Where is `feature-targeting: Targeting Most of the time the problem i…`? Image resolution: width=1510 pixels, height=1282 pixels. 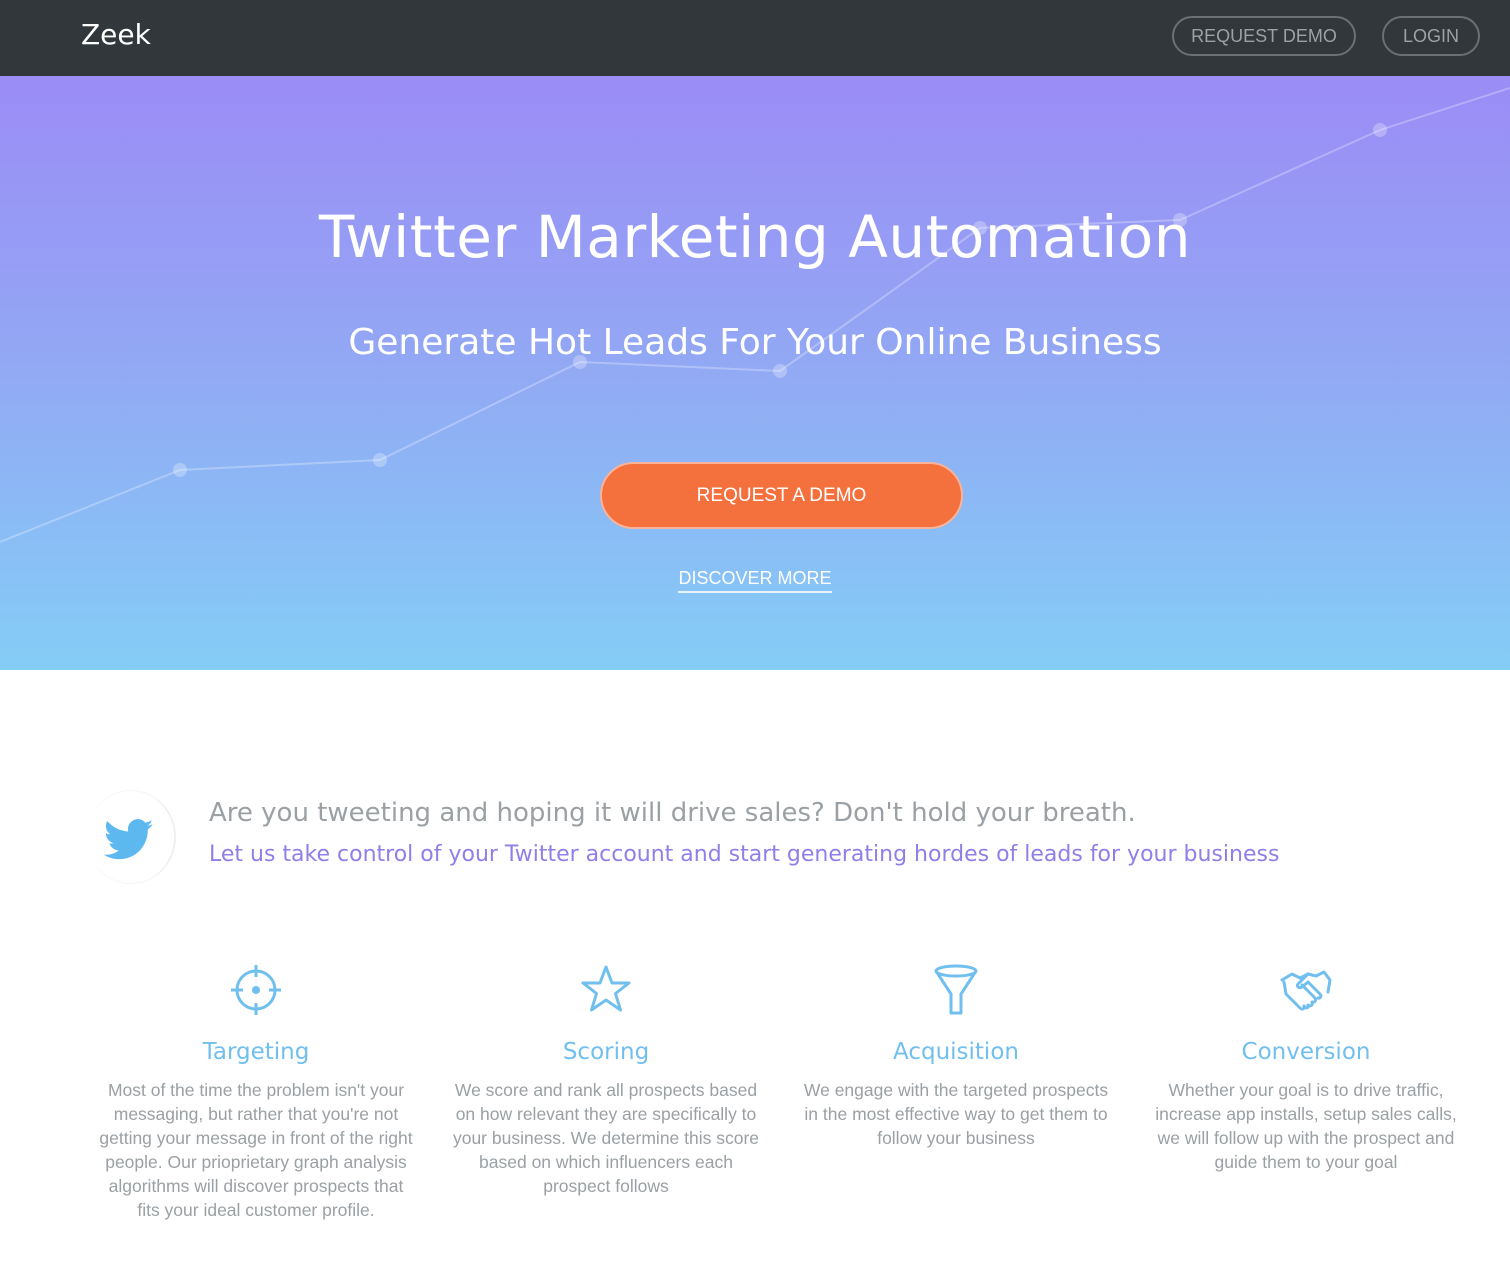 feature-targeting: Targeting Most of the time the problem i… is located at coordinates (256, 1092).